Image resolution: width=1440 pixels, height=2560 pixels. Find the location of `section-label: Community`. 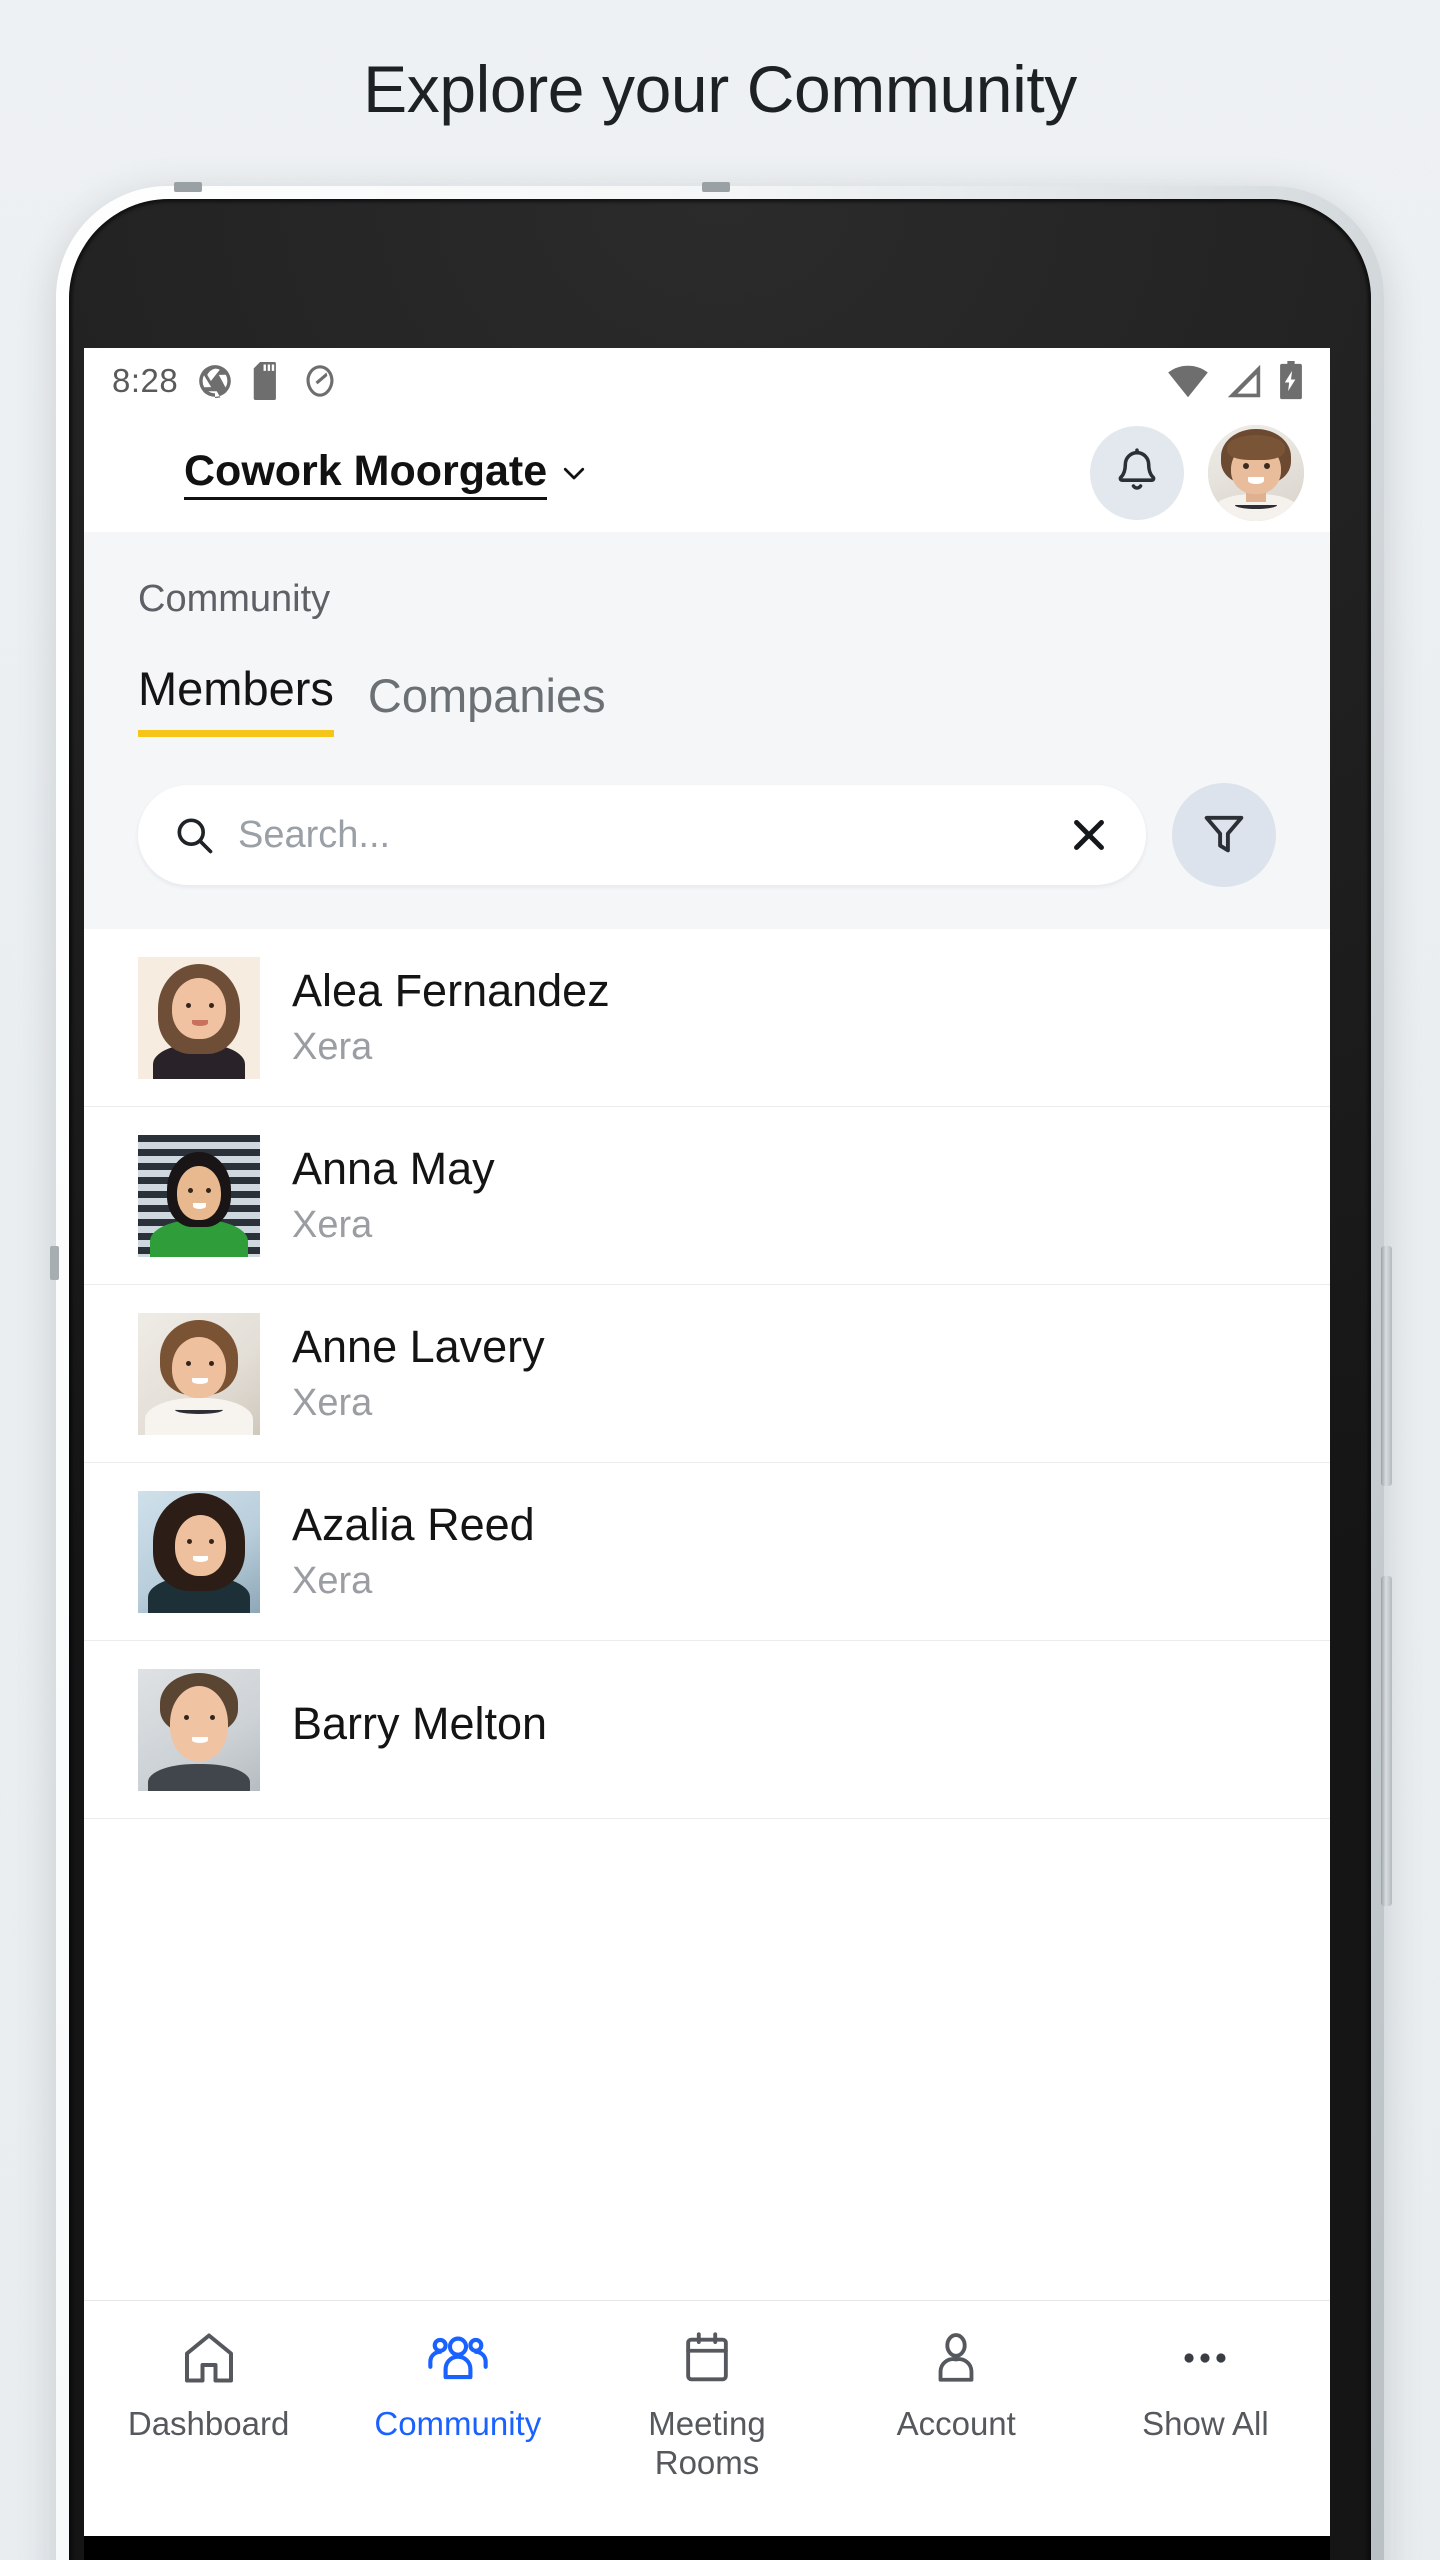

section-label: Community is located at coordinates (234, 599).